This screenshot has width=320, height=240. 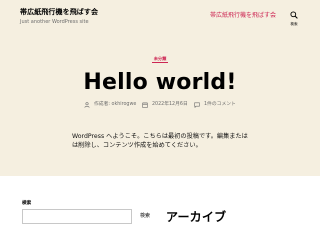 I want to click on primary-nav-link: 帯広紙飛行機を飛ばす会, so click(x=243, y=15).